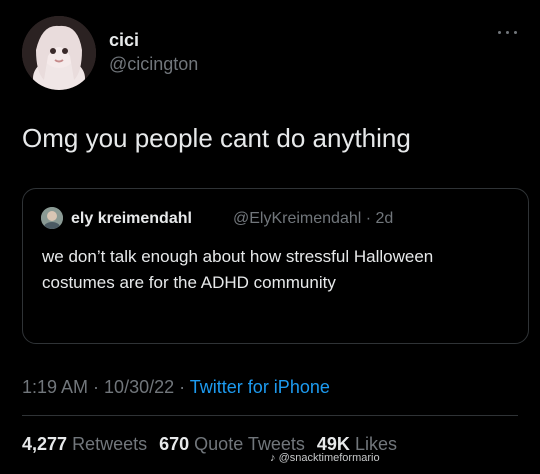  I want to click on likes-label: Likes, so click(375, 444).